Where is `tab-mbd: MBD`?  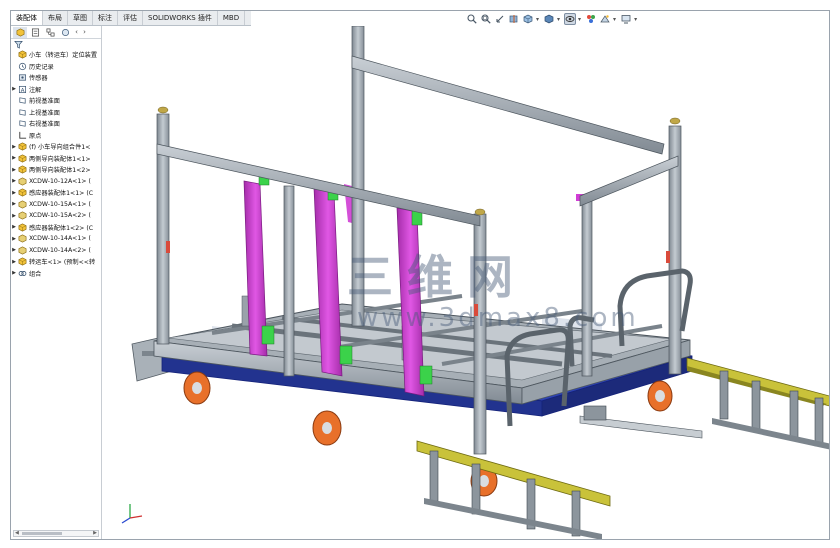
tab-mbd: MBD is located at coordinates (232, 18).